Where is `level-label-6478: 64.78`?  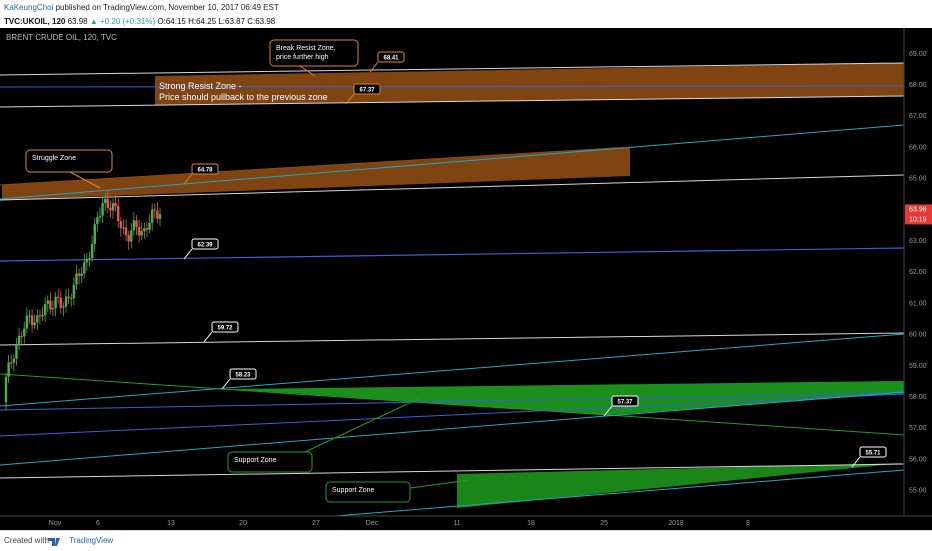
level-label-6478: 64.78 is located at coordinates (205, 171).